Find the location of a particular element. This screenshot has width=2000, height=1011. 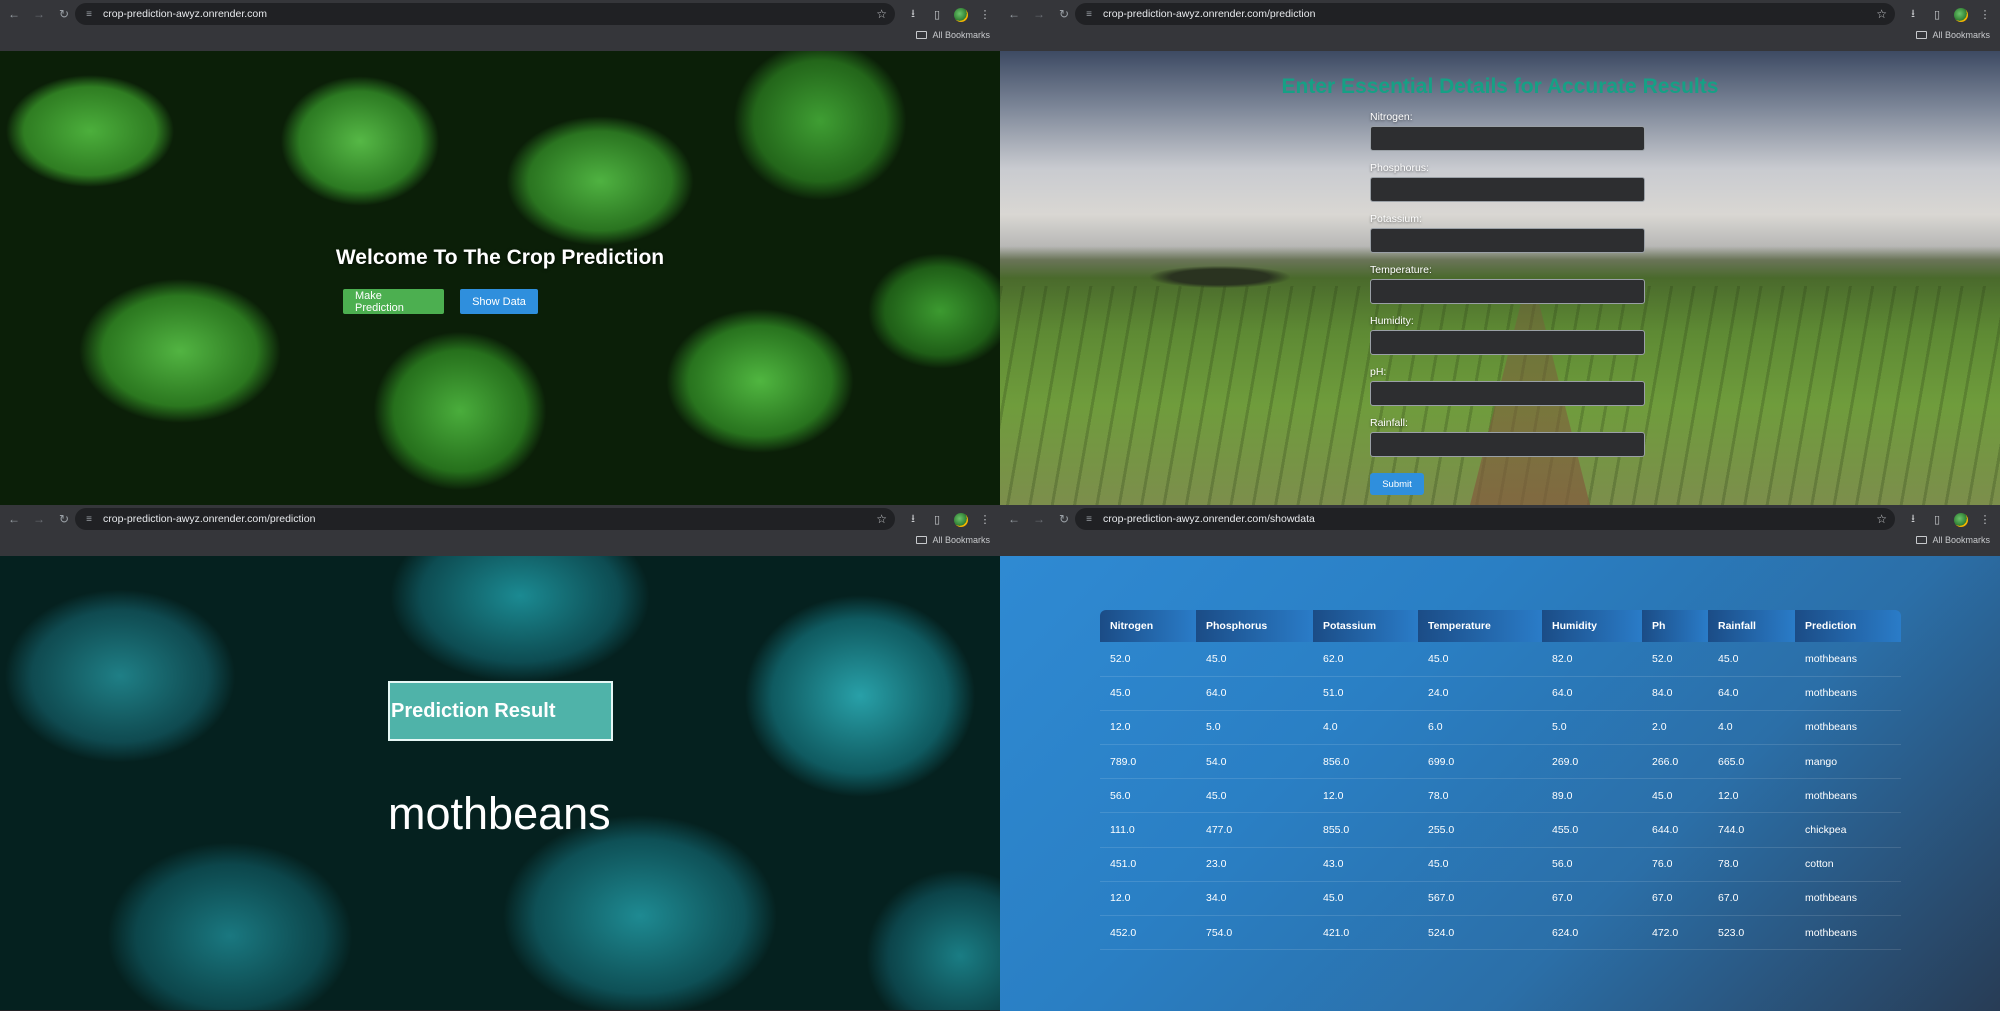

table-cell: cotton is located at coordinates (1848, 864).